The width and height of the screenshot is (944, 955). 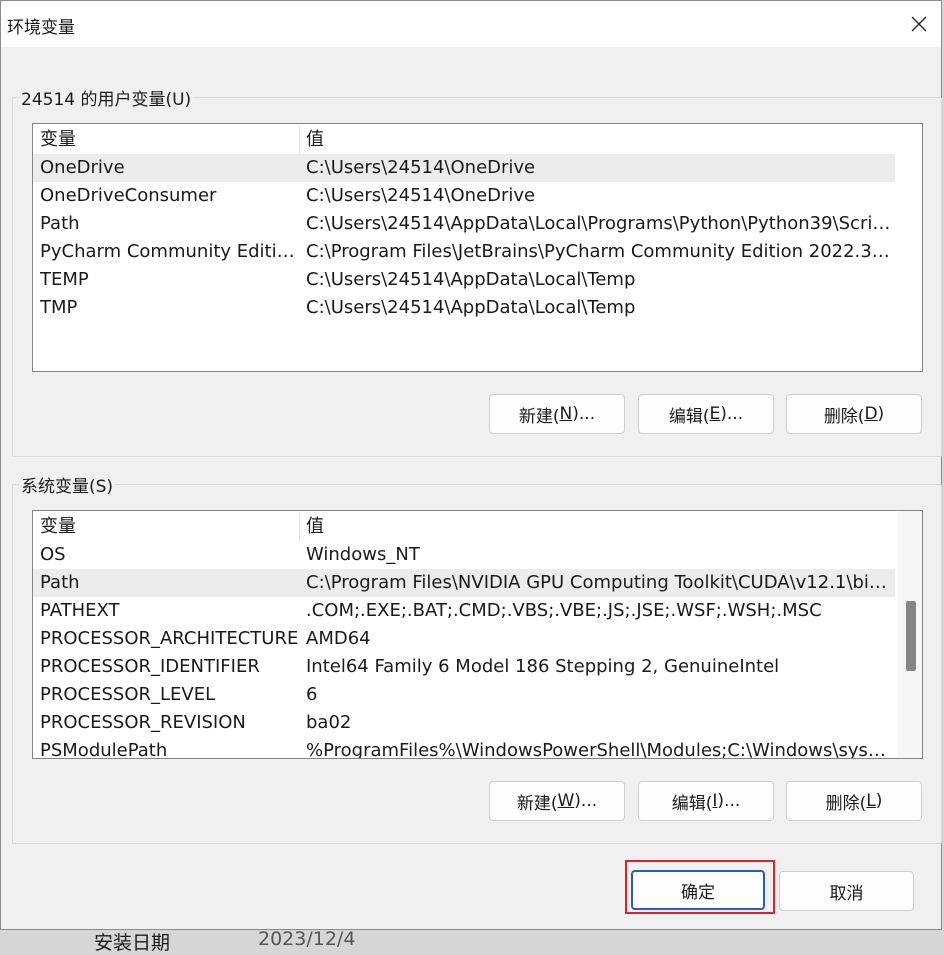 What do you see at coordinates (169, 638) in the screenshot?
I see `variable-name: PROCESSOR_ARCHITECTURE` at bounding box center [169, 638].